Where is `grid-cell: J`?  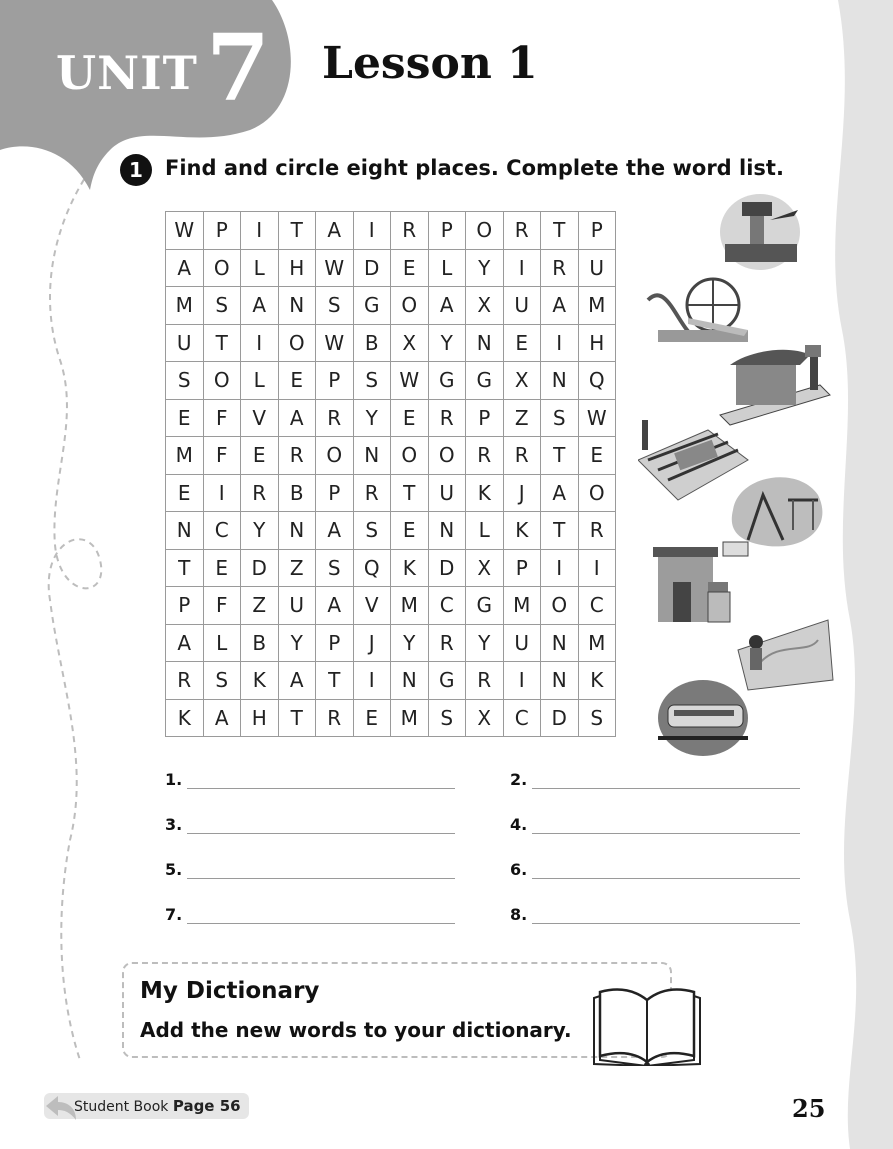
grid-cell: J is located at coordinates (372, 643).